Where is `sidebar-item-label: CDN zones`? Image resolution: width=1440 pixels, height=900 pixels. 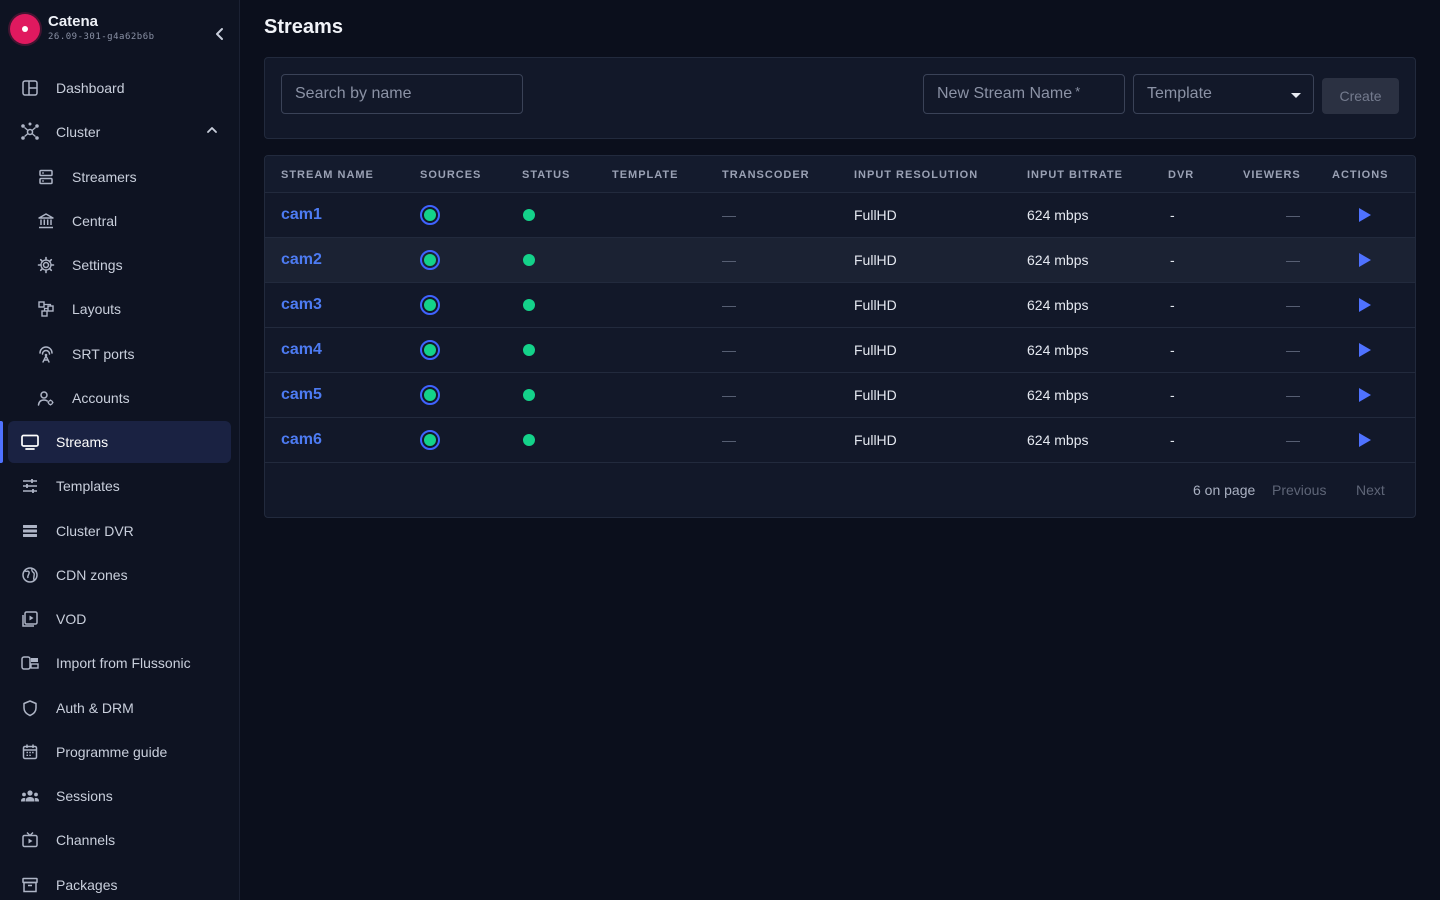
sidebar-item-label: CDN zones is located at coordinates (92, 575).